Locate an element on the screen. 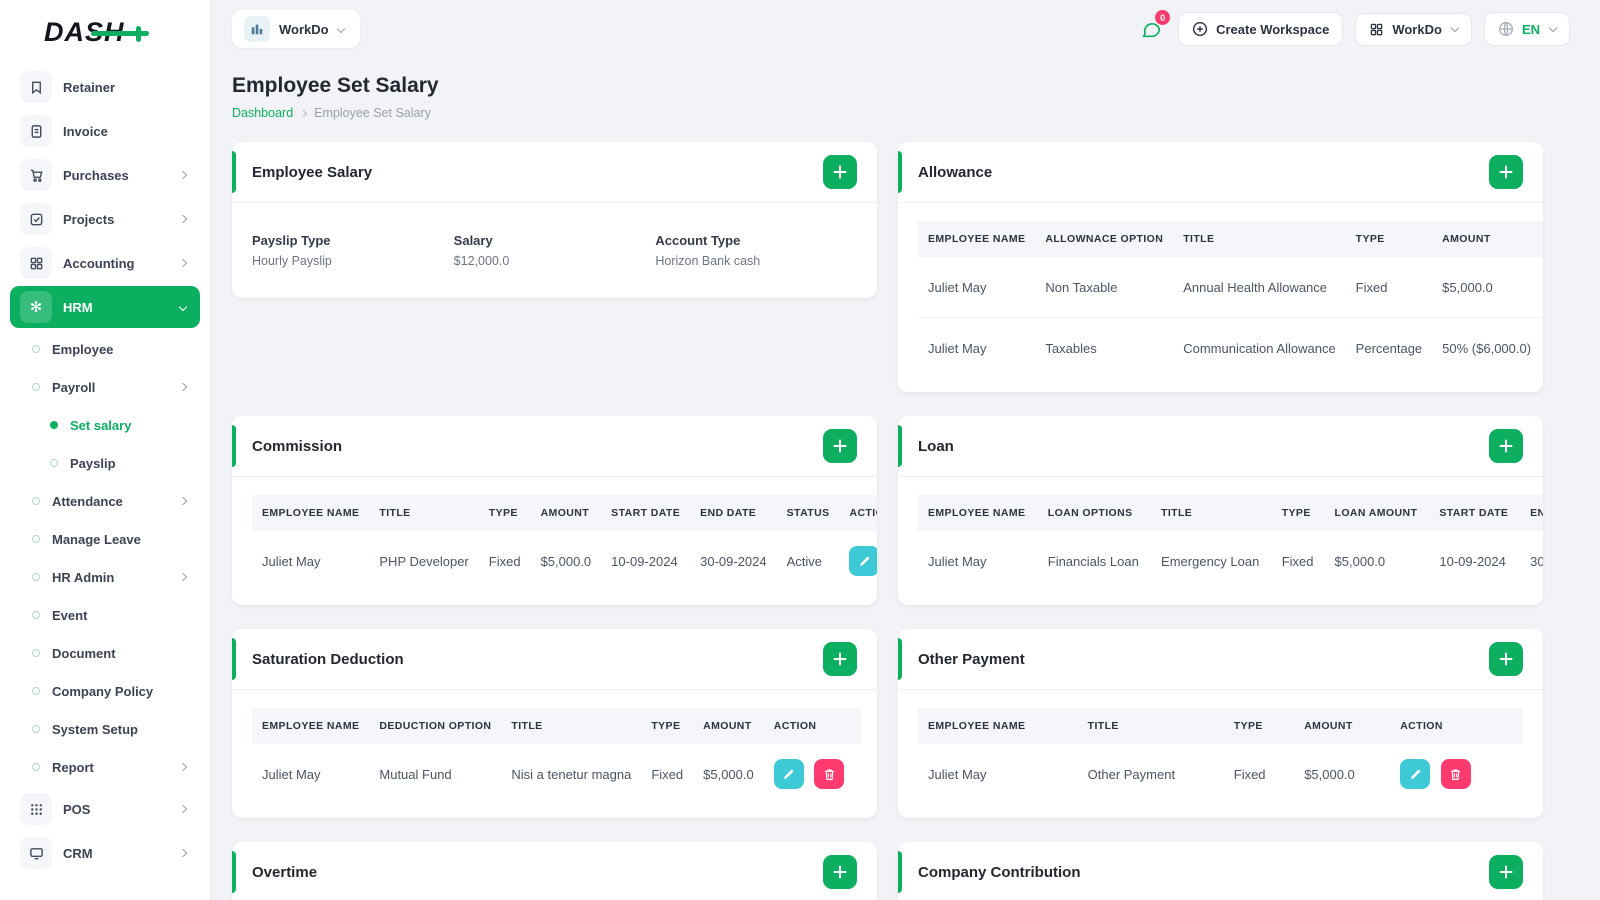 This screenshot has height=900, width=1600. sidebar-item-retainer: Retainer is located at coordinates (105, 87).